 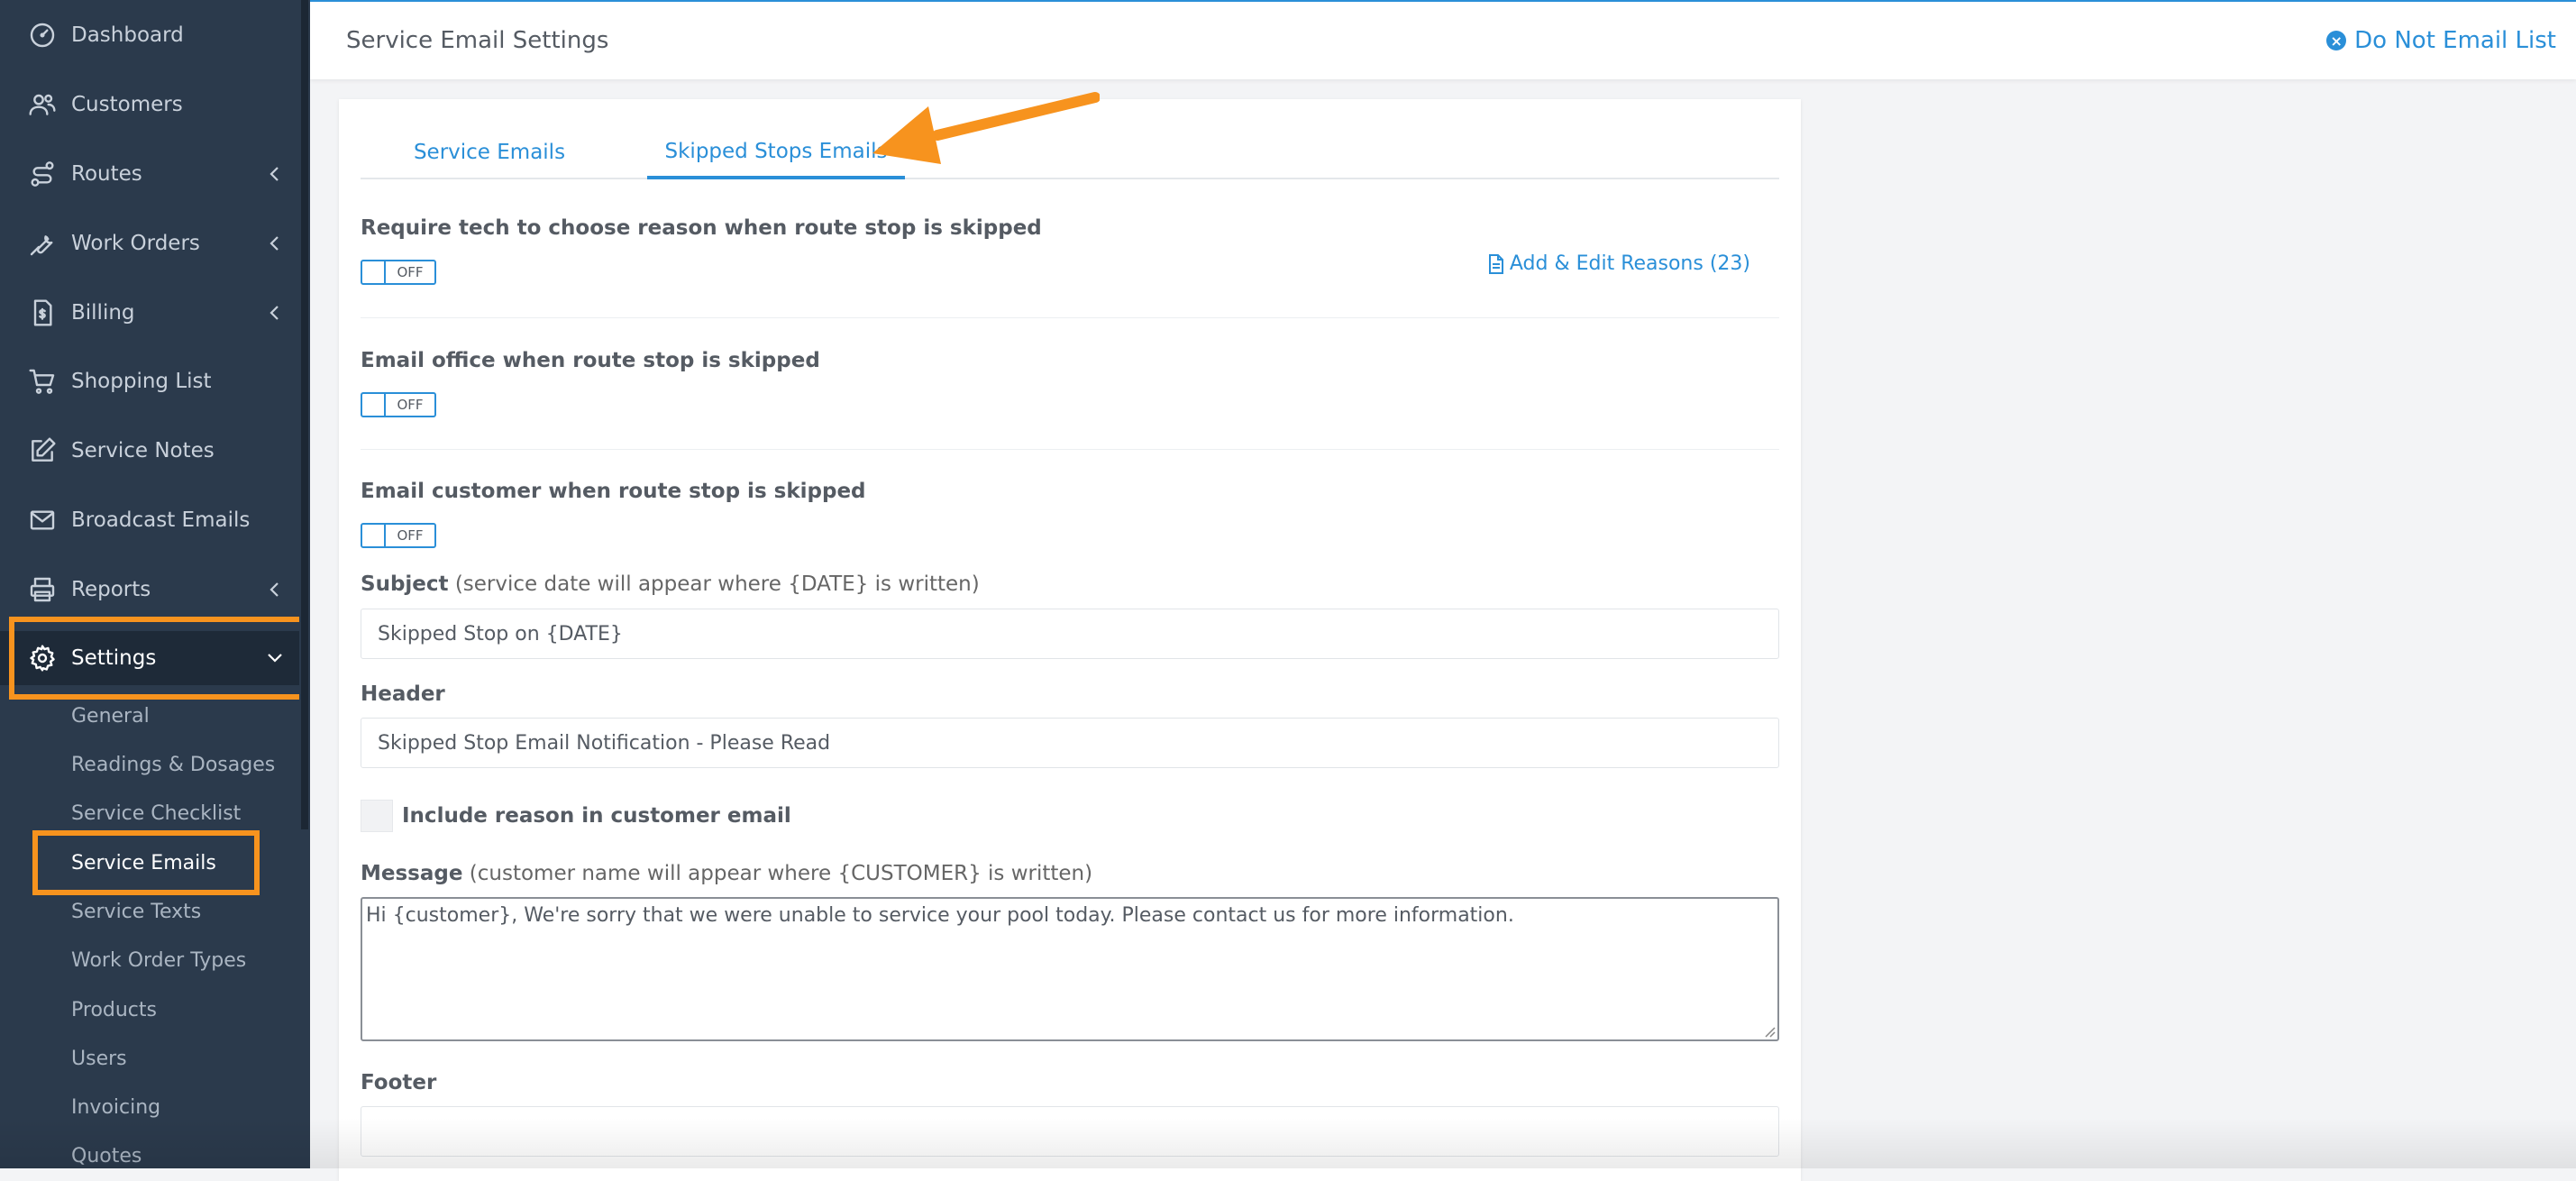 What do you see at coordinates (596, 816) in the screenshot?
I see `include-reason-label: Include reason in customer email` at bounding box center [596, 816].